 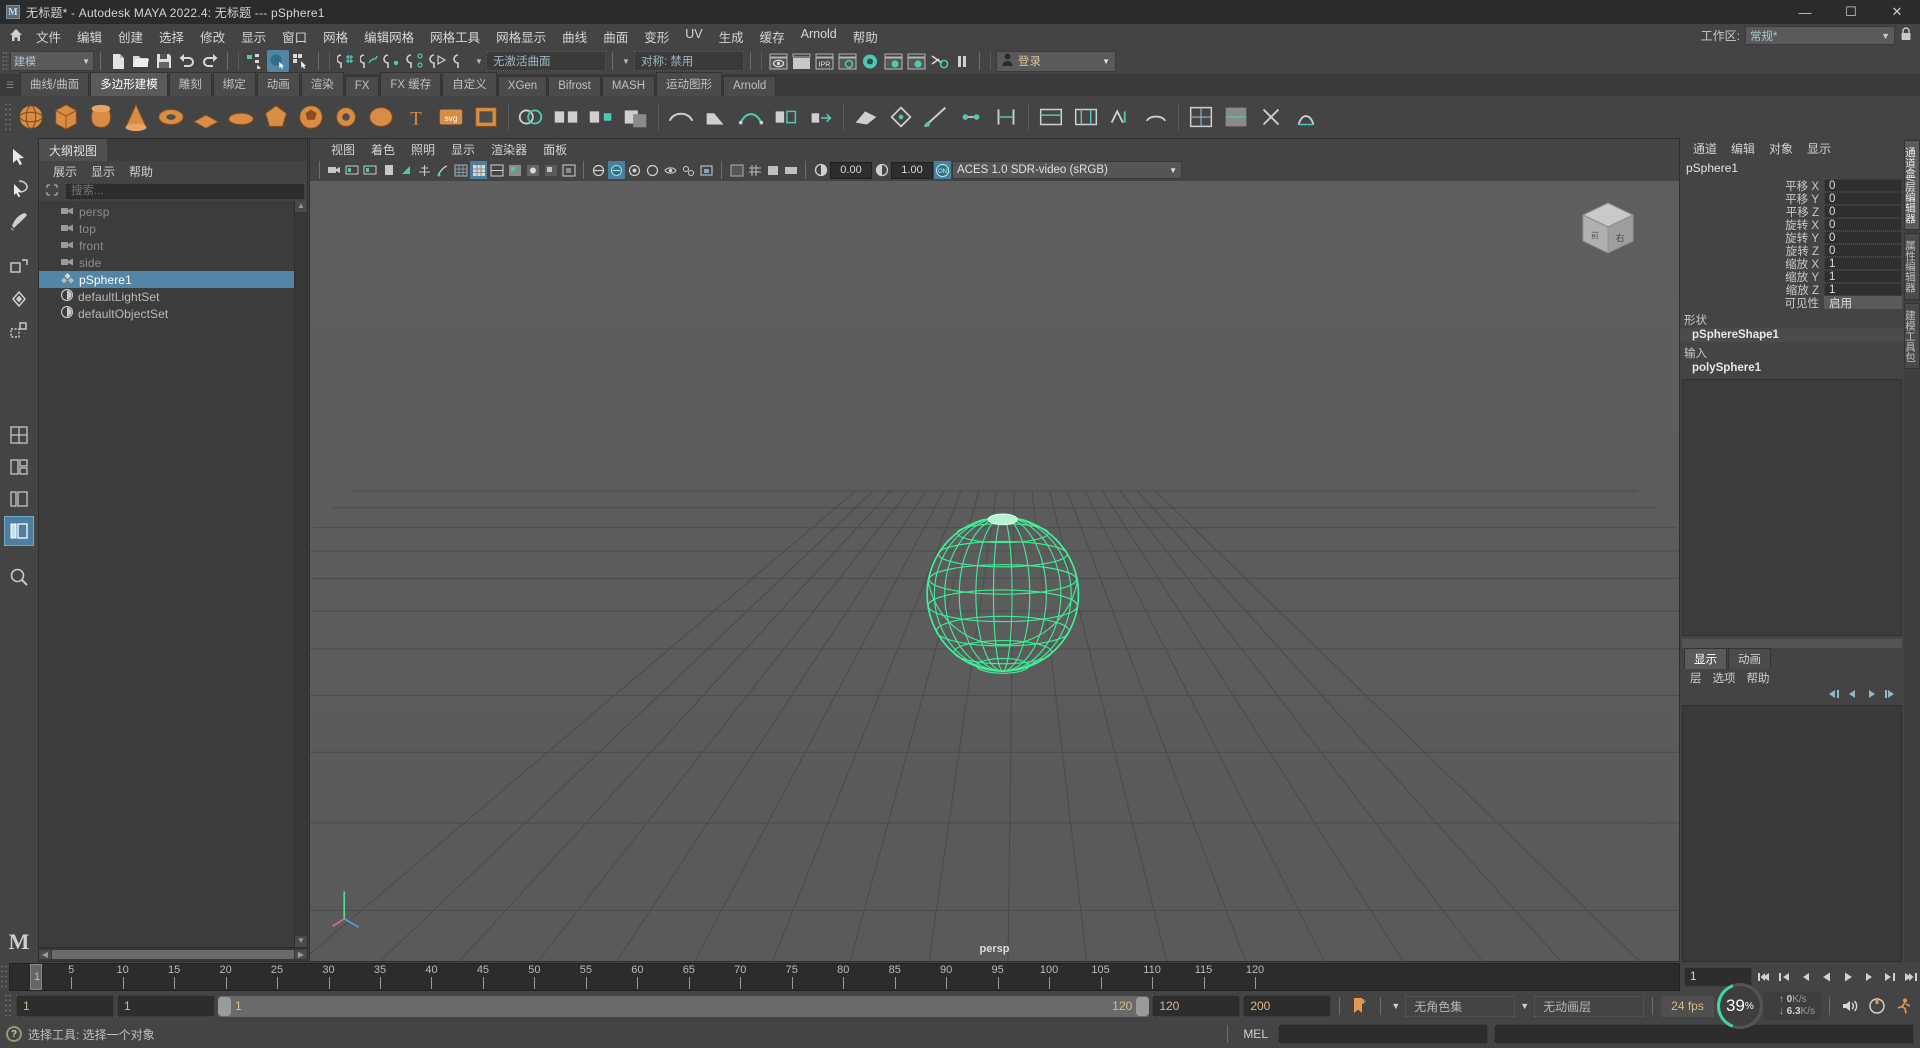 What do you see at coordinates (234, 84) in the screenshot?
I see `shelf-tab-绑定: 绑定` at bounding box center [234, 84].